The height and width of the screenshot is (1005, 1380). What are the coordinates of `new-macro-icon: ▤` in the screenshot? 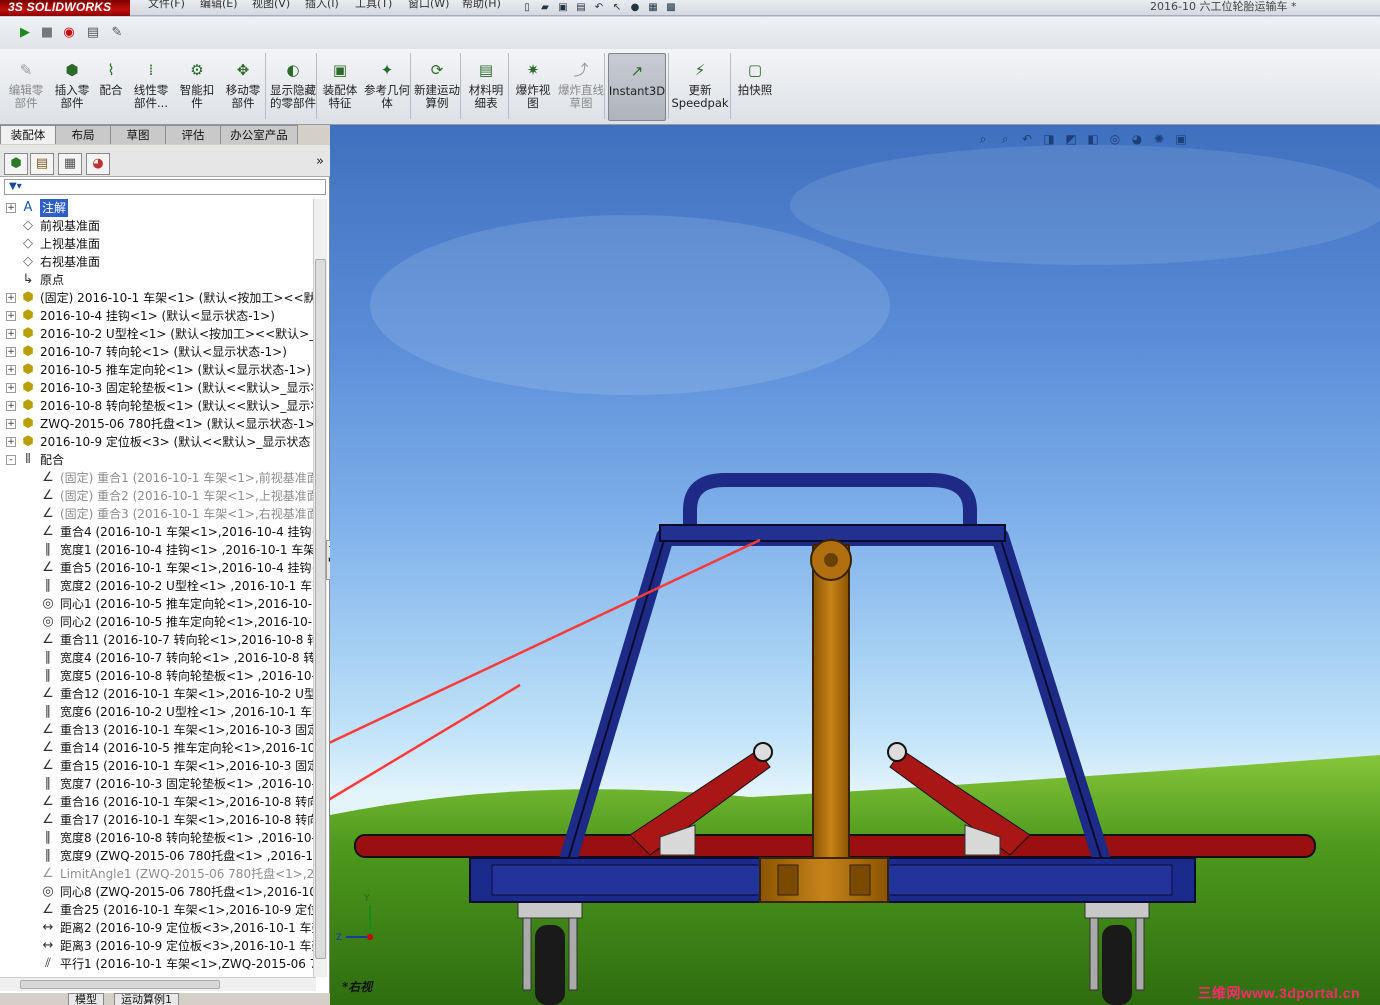 It's located at (93, 33).